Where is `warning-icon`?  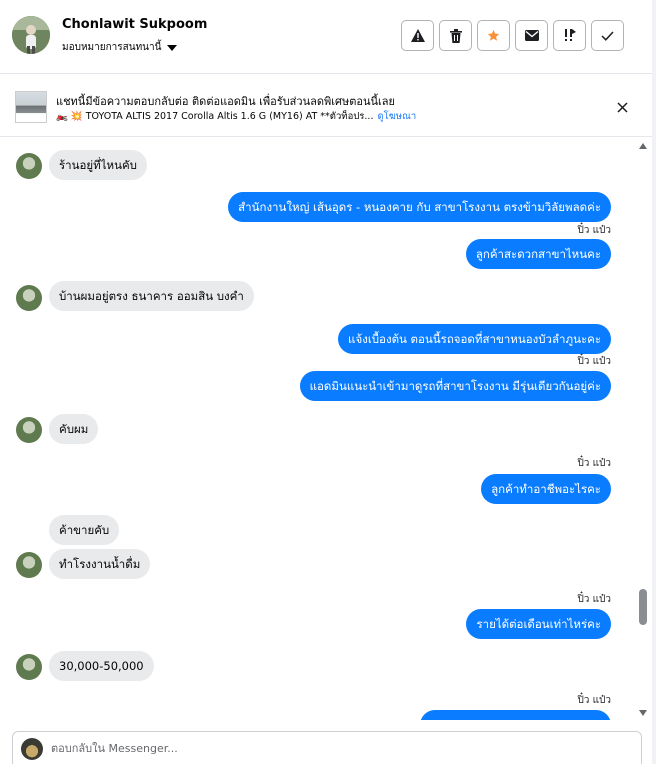 warning-icon is located at coordinates (417, 35).